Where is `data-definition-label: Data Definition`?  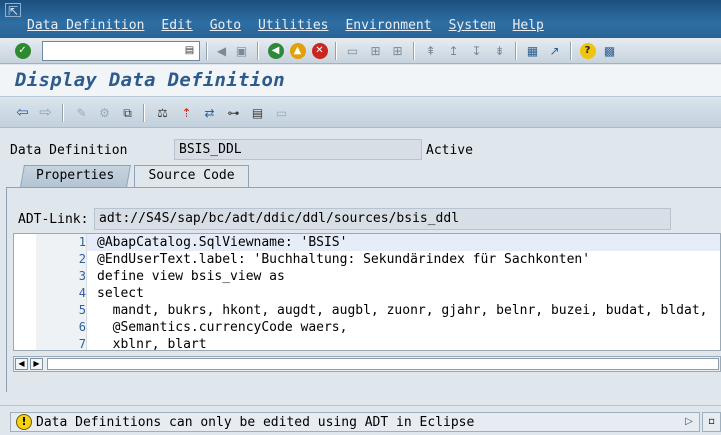
data-definition-label: Data Definition is located at coordinates (69, 150).